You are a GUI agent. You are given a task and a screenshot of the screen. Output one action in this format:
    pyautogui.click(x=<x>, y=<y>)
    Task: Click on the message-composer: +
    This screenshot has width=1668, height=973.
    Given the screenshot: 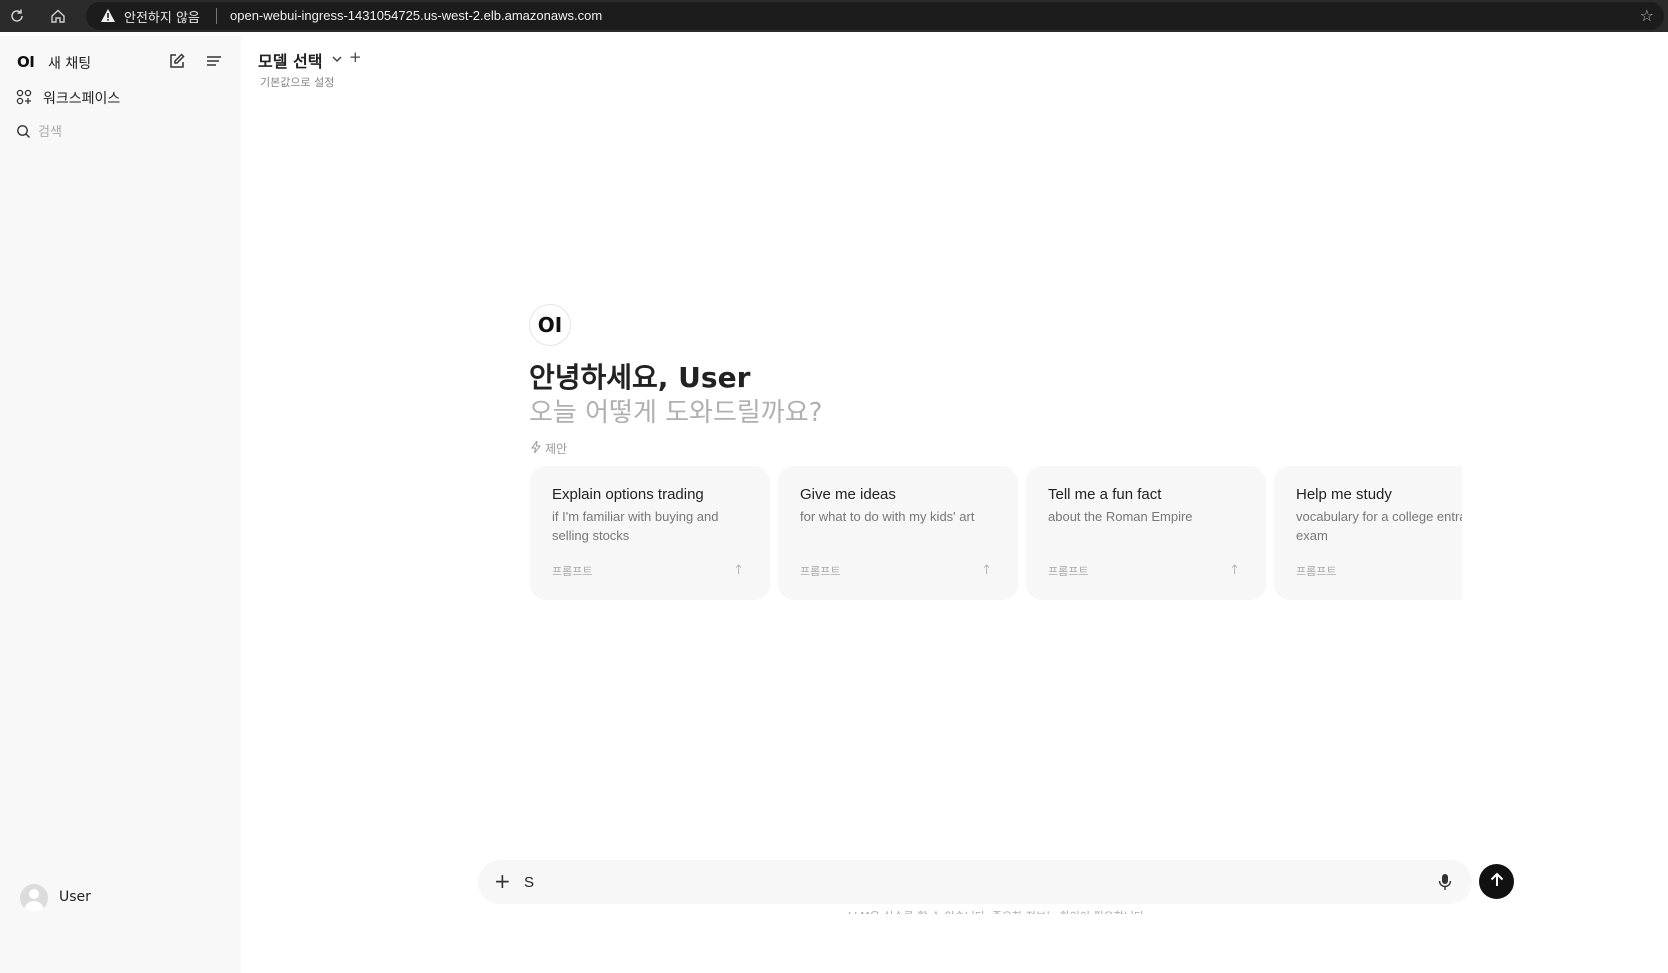 What is the action you would take?
    pyautogui.click(x=975, y=882)
    